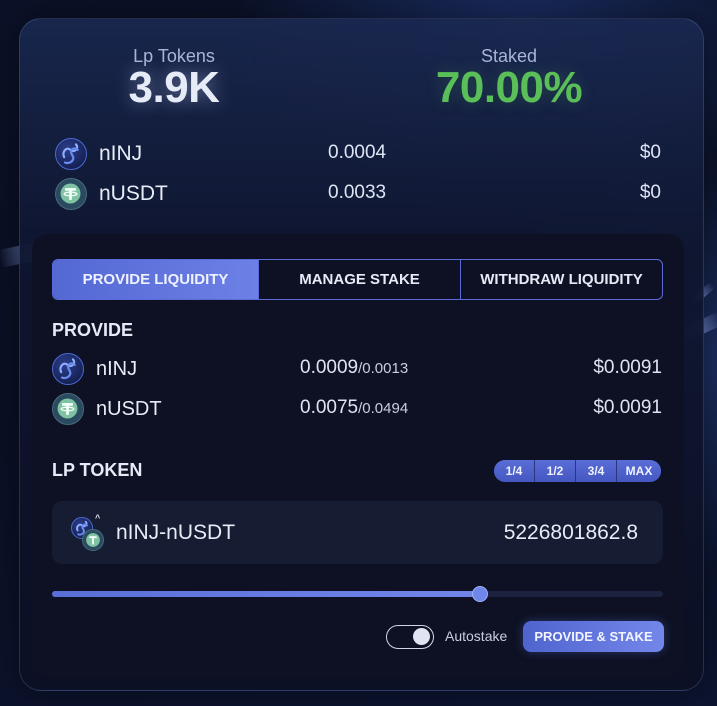  Describe the element at coordinates (329, 367) in the screenshot. I see `provide-amount-value: 0.0009` at that location.